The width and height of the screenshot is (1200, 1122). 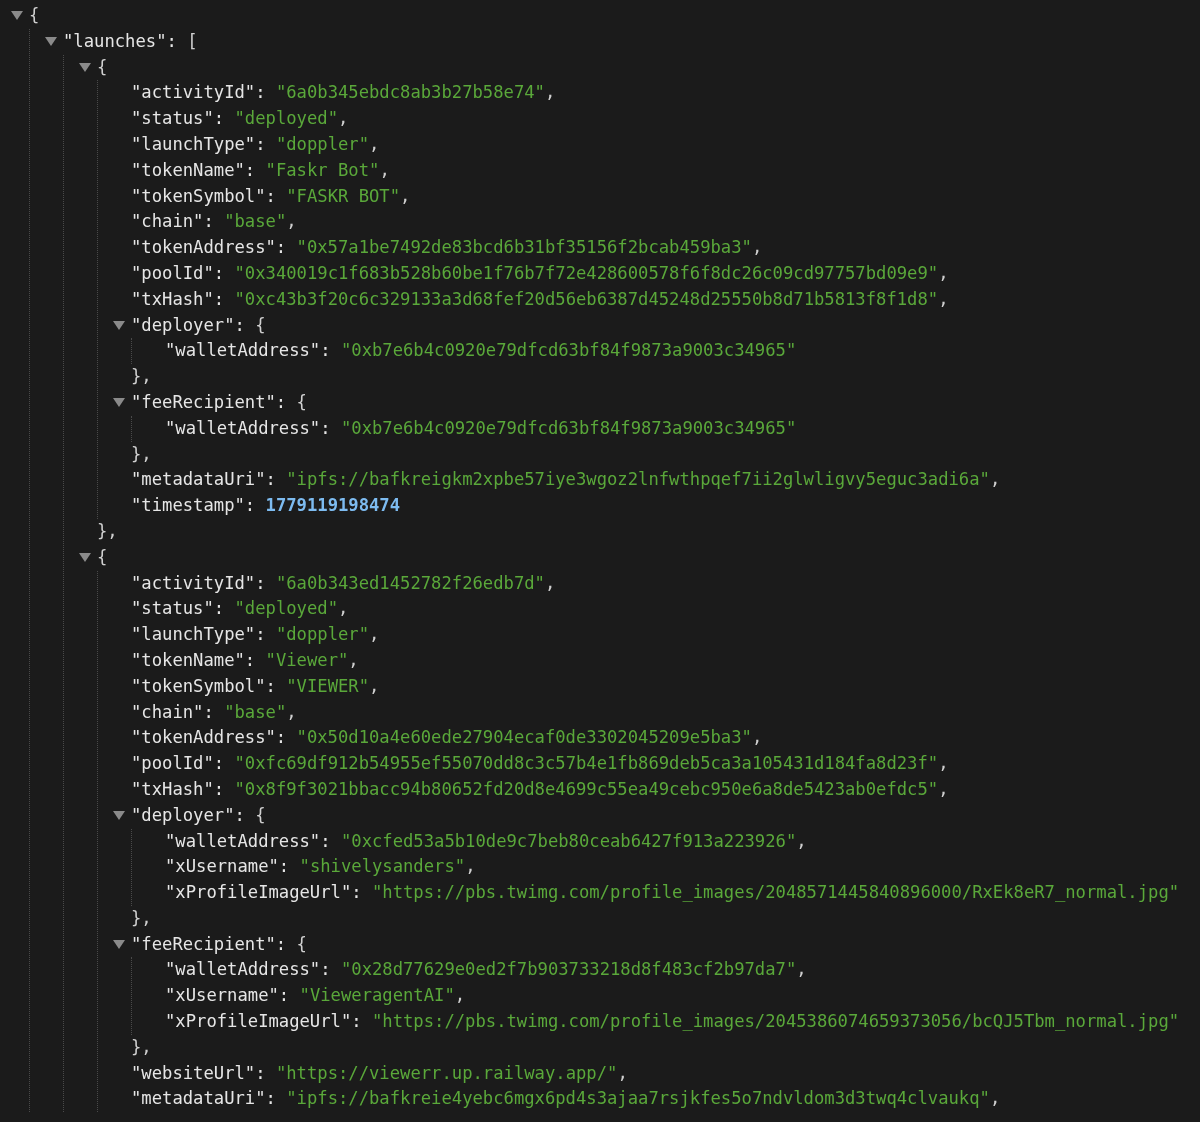 I want to click on json-key: "websiteUrl":, so click(x=198, y=1072).